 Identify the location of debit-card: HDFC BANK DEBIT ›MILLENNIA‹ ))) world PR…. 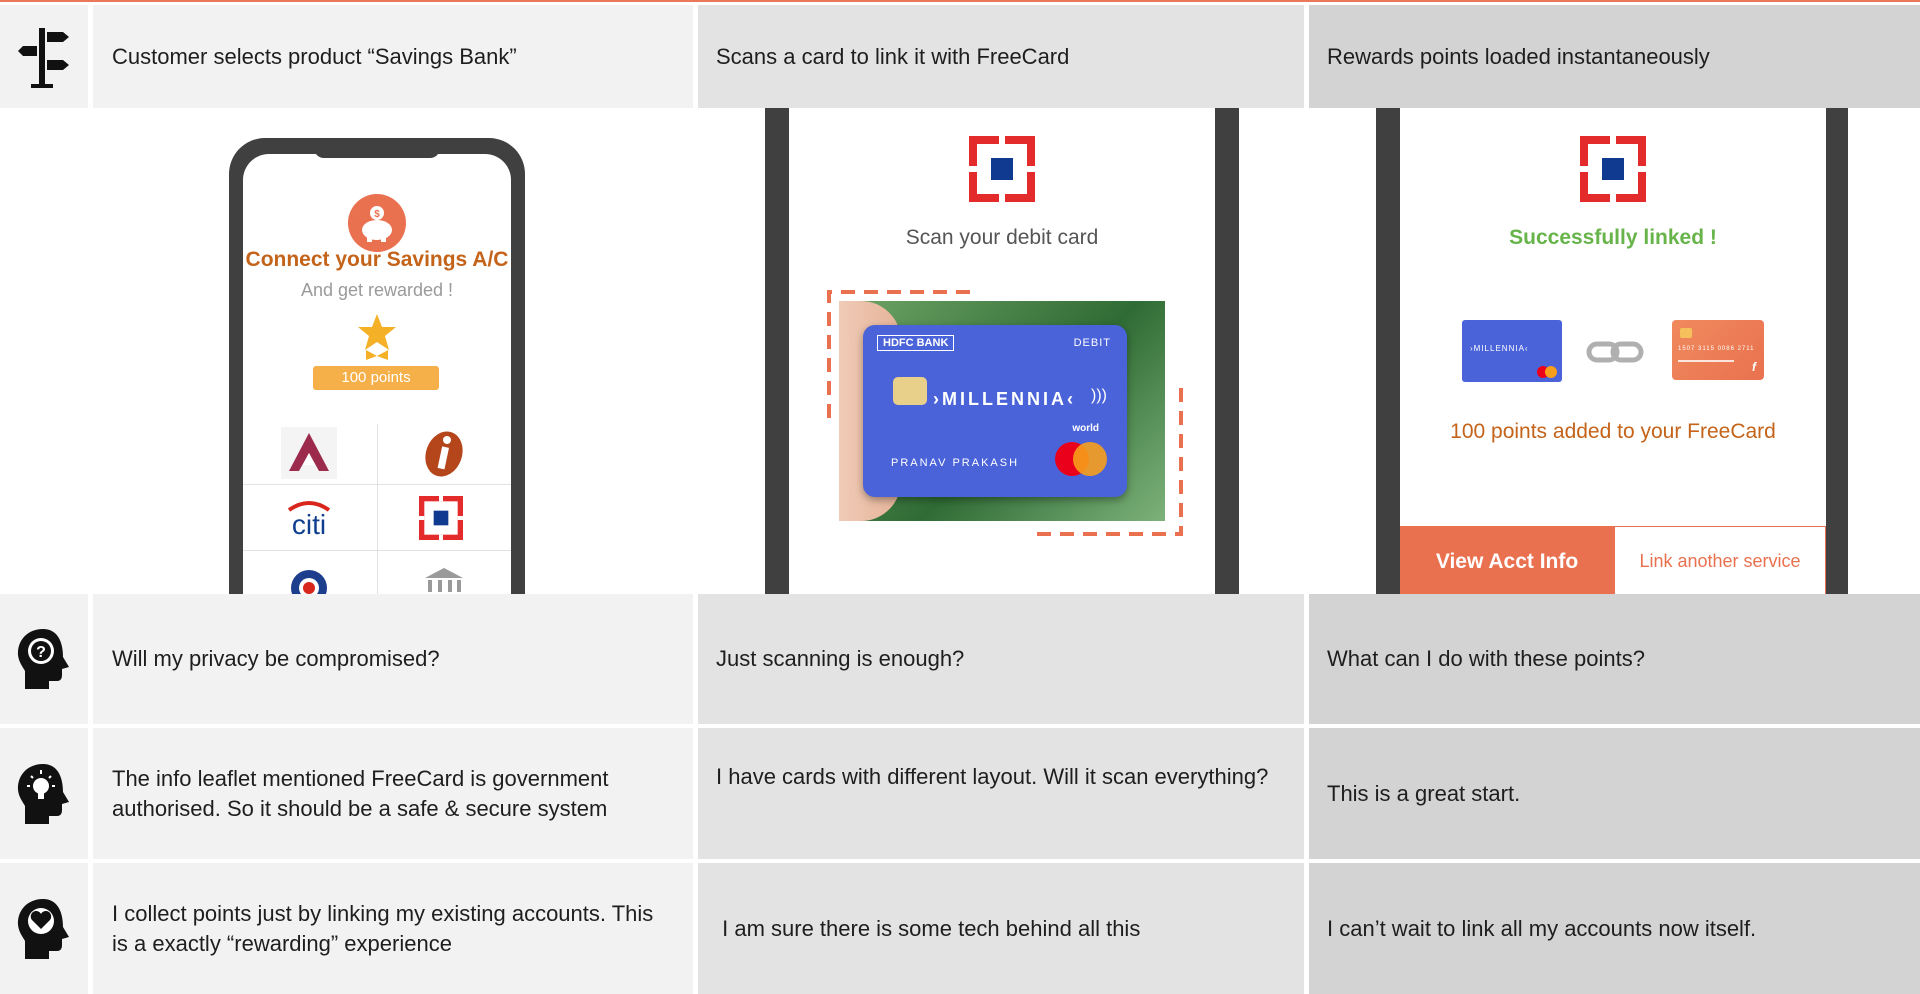
(995, 411).